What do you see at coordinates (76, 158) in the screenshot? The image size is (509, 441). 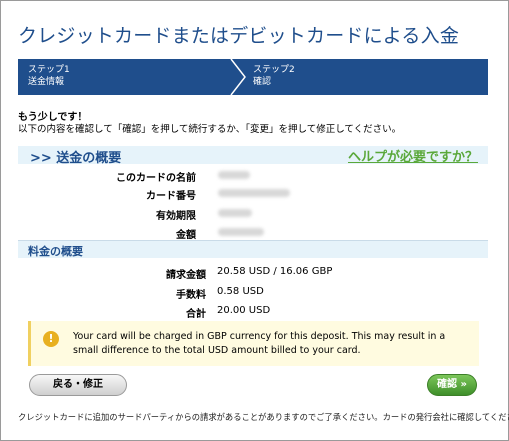 I see `summary-title: >> 送金の概要` at bounding box center [76, 158].